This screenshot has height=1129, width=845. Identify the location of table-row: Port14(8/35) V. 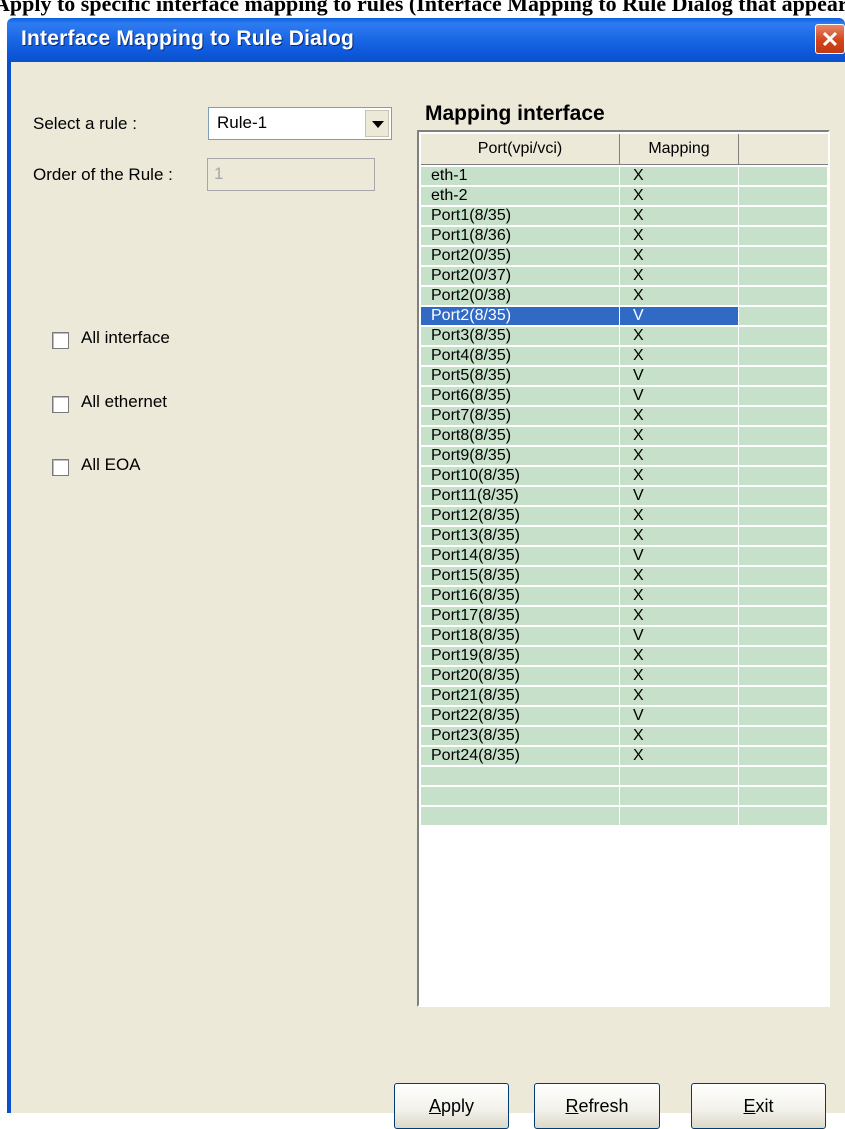
(624, 556).